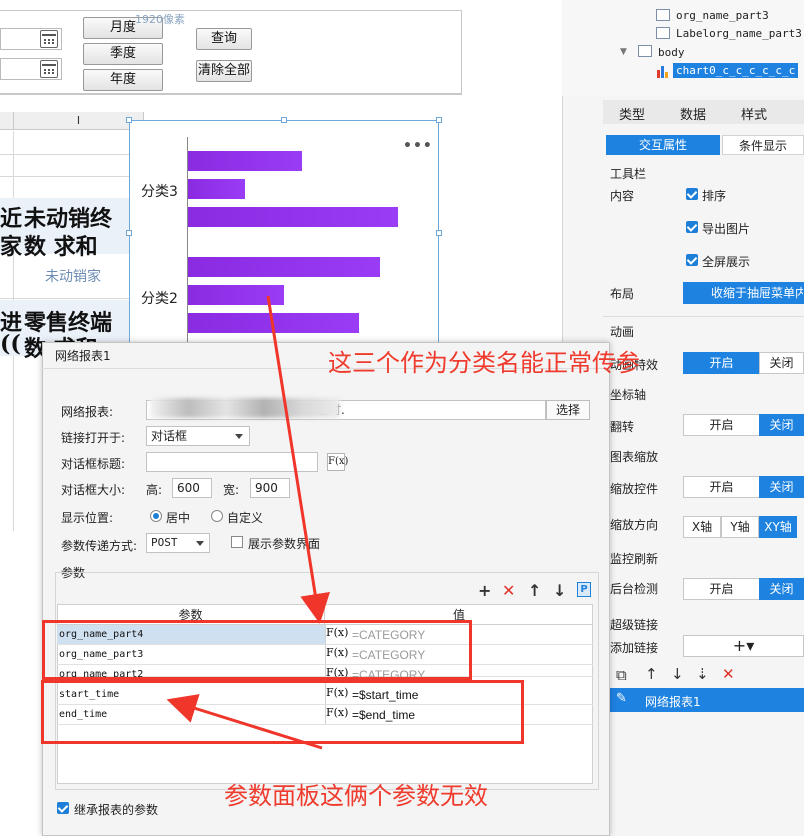 Image resolution: width=804 pixels, height=836 pixels. What do you see at coordinates (298, 459) in the screenshot?
I see `arrow-to-category-params` at bounding box center [298, 459].